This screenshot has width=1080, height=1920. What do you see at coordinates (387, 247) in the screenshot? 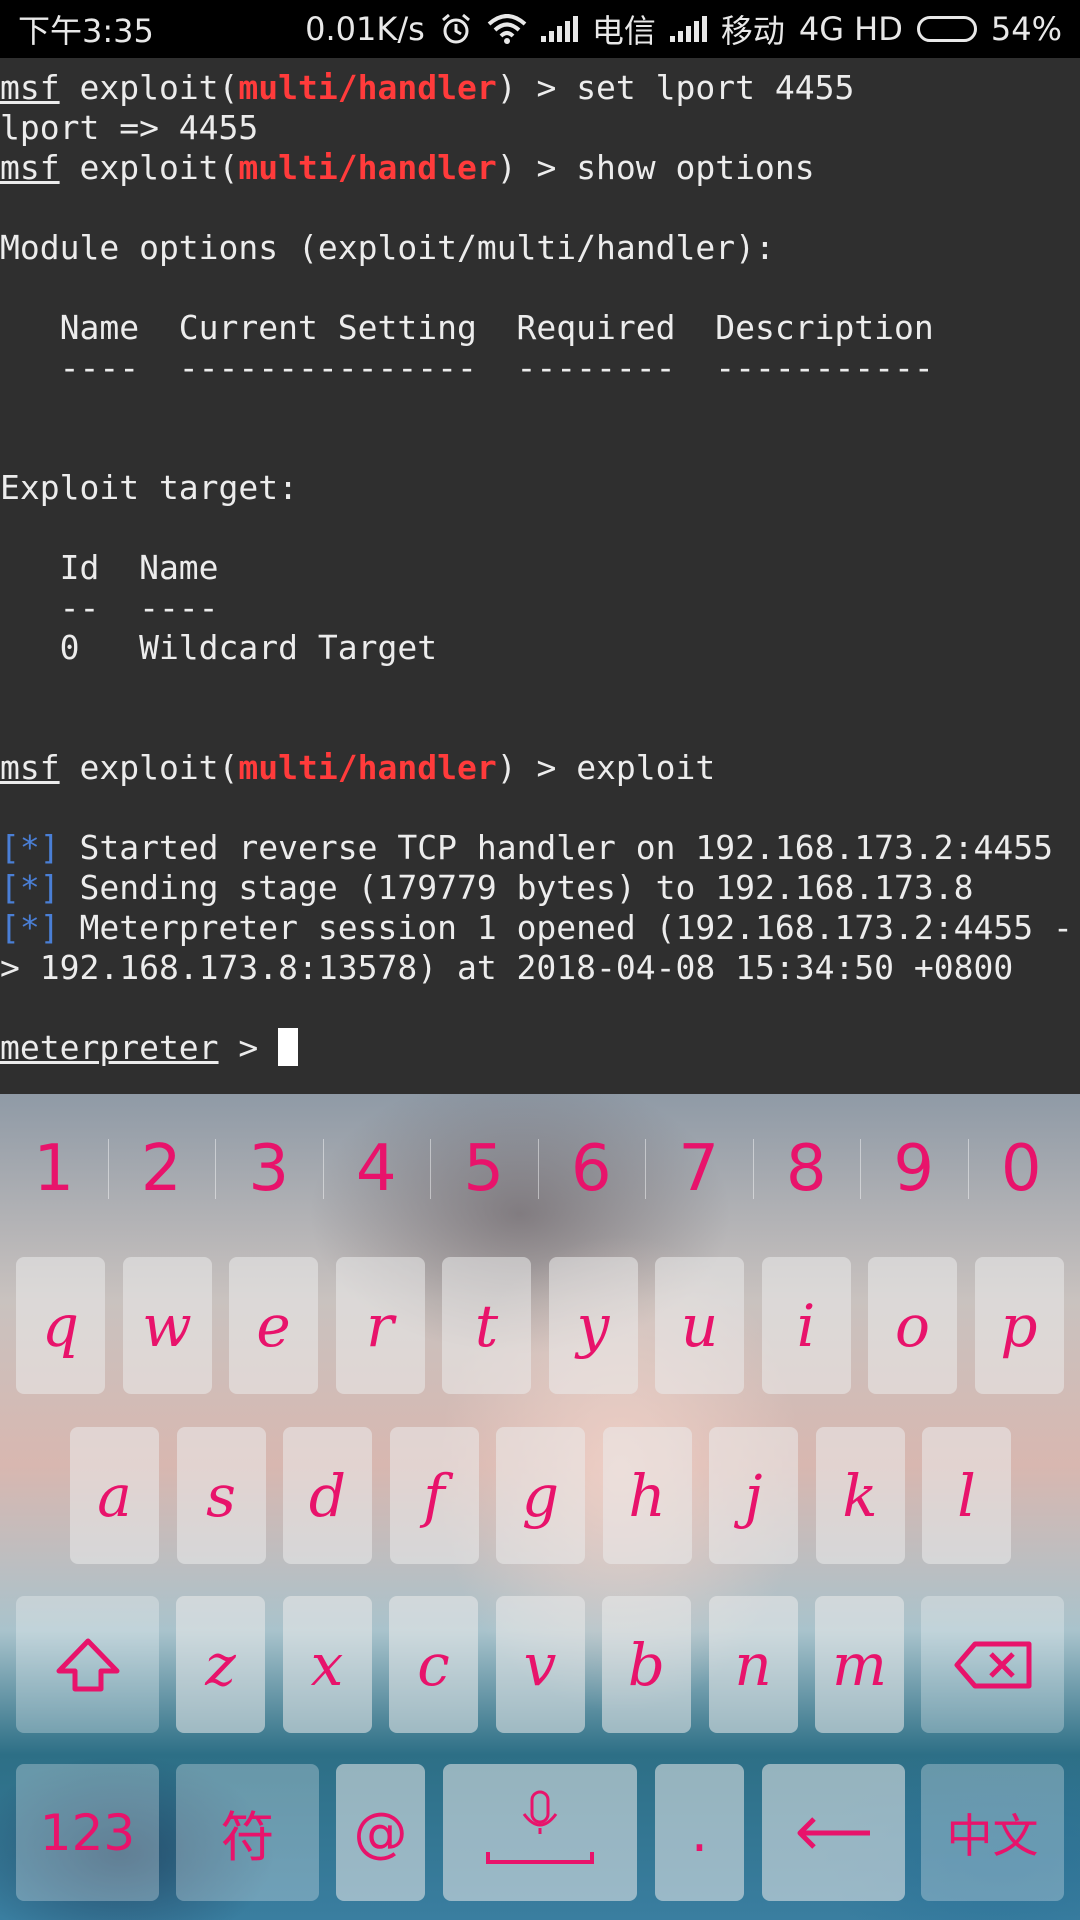
I see `terminal-line: Module options (exploit/multi/handler):` at bounding box center [387, 247].